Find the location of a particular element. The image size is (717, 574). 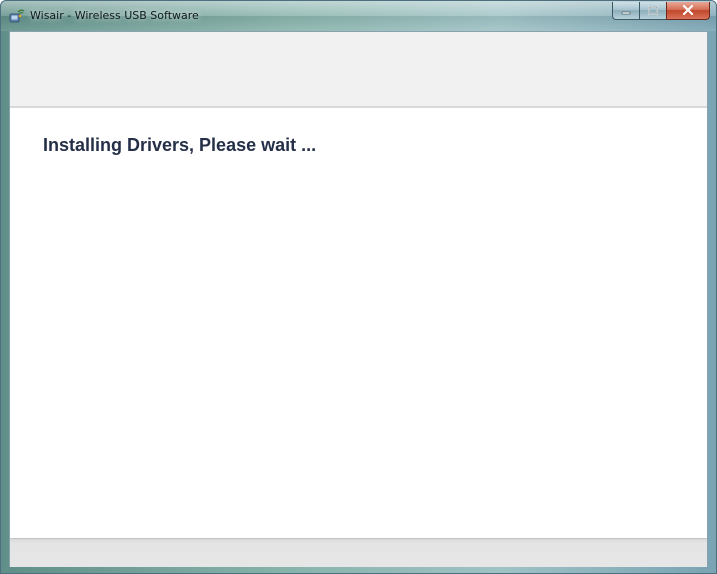

close-icon is located at coordinates (688, 11).